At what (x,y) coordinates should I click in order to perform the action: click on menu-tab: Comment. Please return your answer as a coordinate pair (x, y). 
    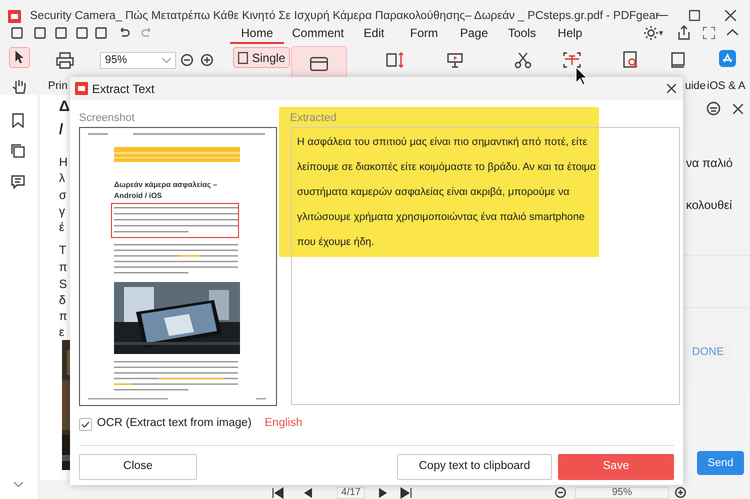
    Looking at the image, I should click on (318, 34).